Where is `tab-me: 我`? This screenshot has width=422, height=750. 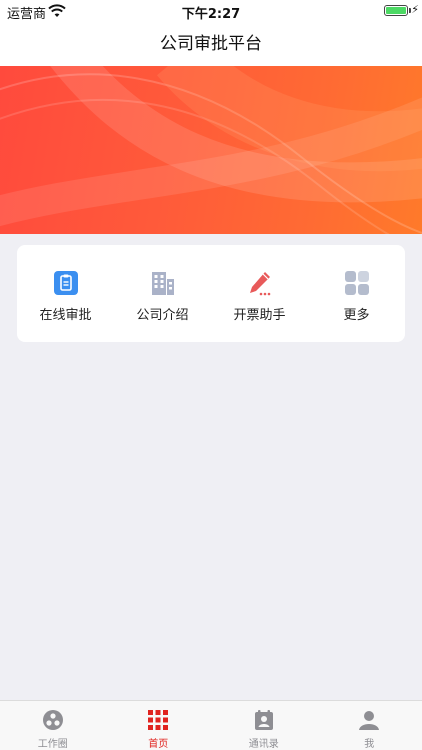 tab-me: 我 is located at coordinates (369, 725).